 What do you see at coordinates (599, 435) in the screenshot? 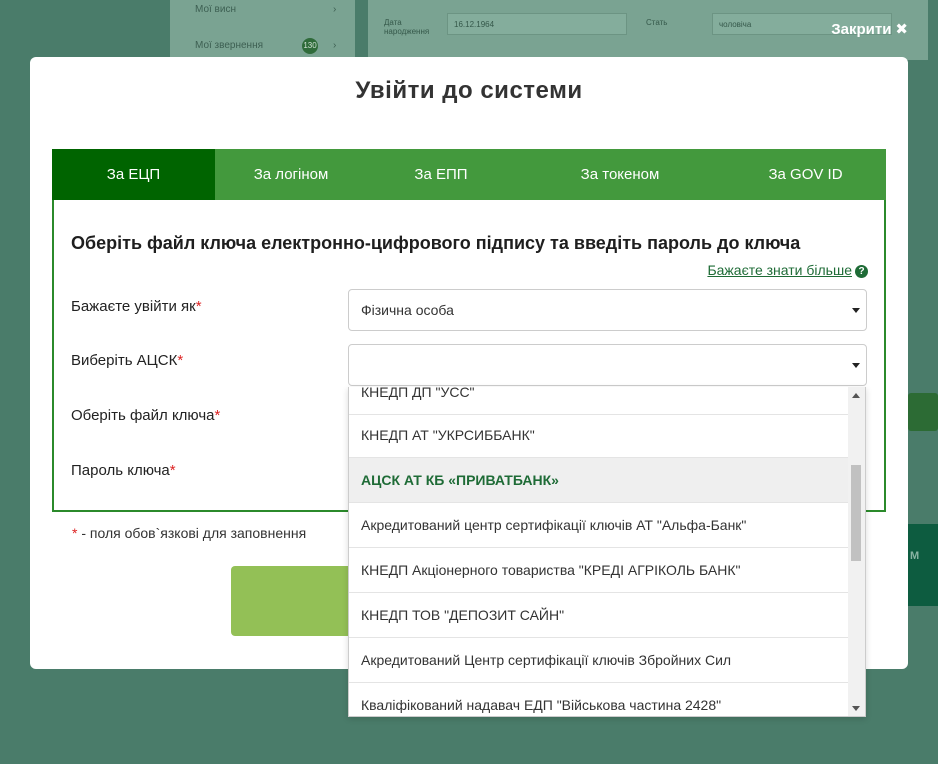
I see `acsk-option: КНЕДП АТ "УКРСИББАНК"` at bounding box center [599, 435].